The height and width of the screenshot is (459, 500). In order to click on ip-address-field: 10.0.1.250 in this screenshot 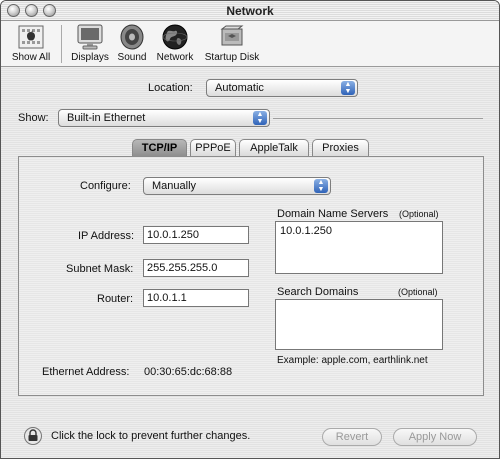, I will do `click(196, 235)`.